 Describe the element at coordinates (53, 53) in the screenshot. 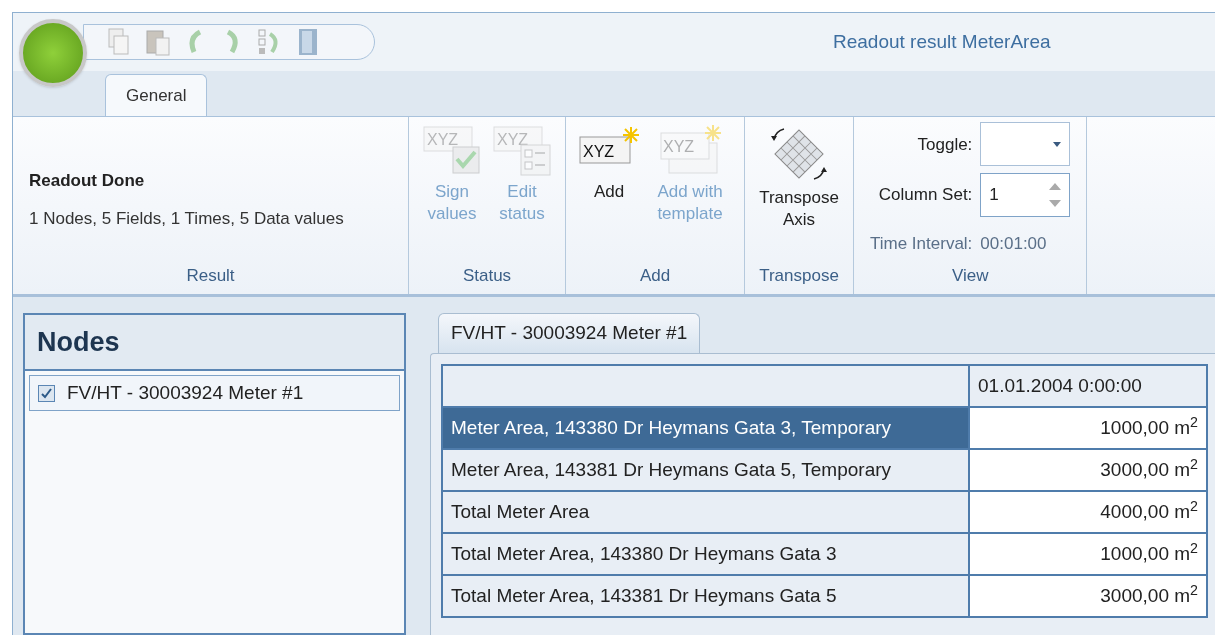

I see `app-logo-icon` at that location.